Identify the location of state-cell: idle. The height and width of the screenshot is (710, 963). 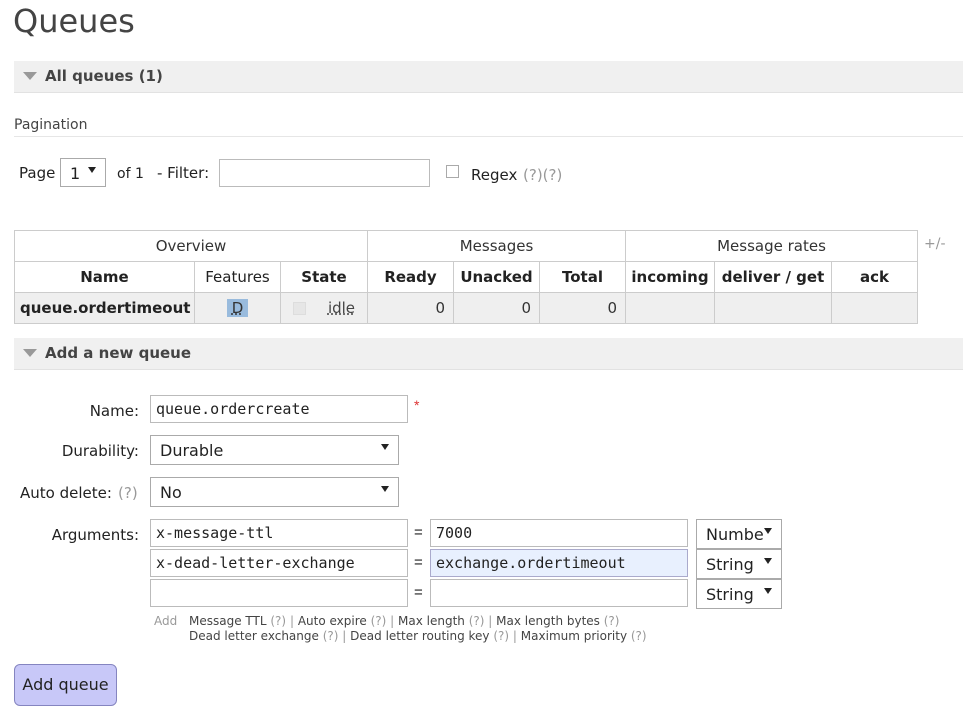
(324, 308).